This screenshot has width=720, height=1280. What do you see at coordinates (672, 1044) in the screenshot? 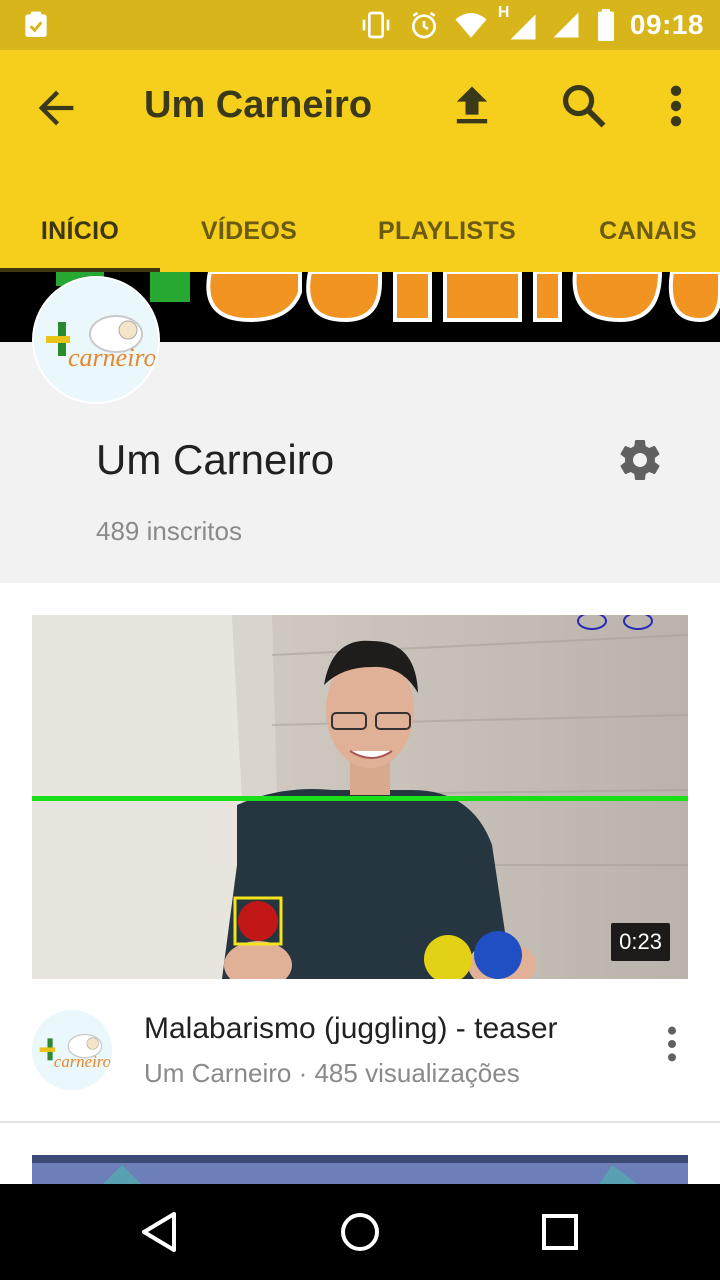
I see `video-more-vert-icon` at bounding box center [672, 1044].